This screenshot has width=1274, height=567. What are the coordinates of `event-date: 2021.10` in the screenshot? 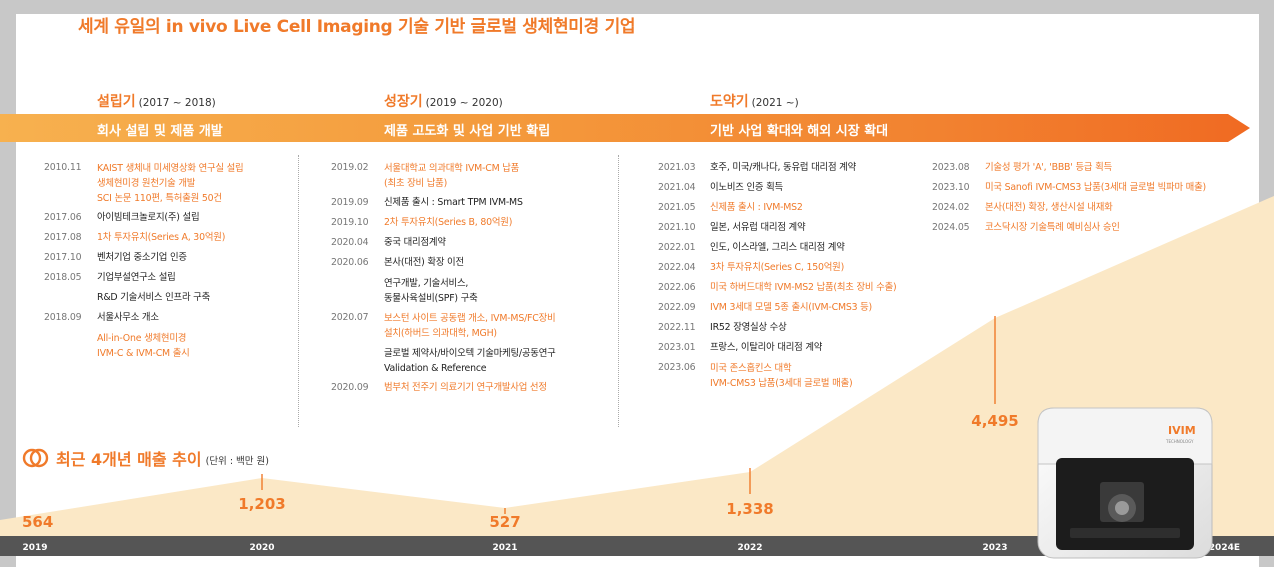 It's located at (677, 227).